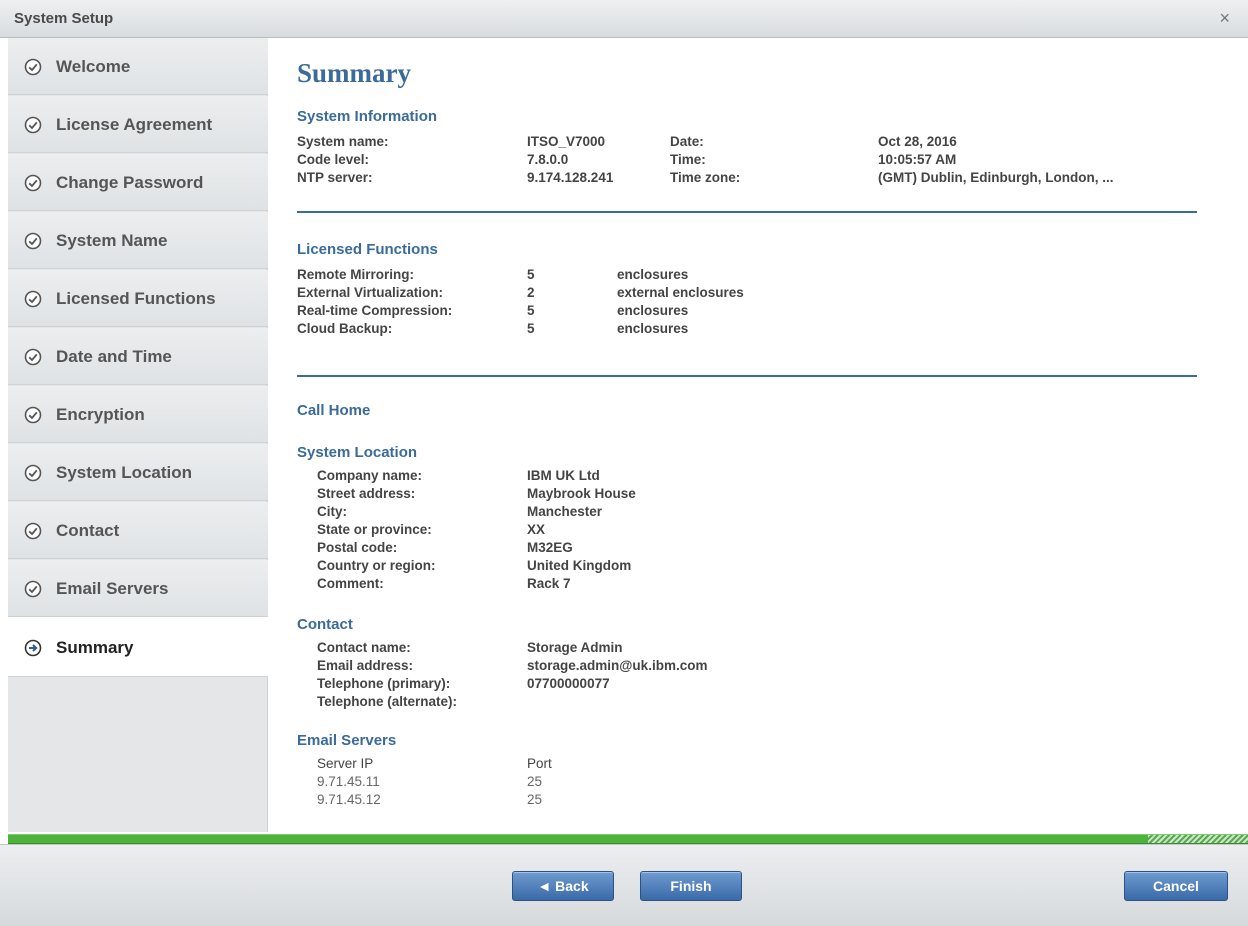 This screenshot has width=1248, height=926. Describe the element at coordinates (617, 665) in the screenshot. I see `value-contact: storage.admin@uk.ibm.com` at that location.